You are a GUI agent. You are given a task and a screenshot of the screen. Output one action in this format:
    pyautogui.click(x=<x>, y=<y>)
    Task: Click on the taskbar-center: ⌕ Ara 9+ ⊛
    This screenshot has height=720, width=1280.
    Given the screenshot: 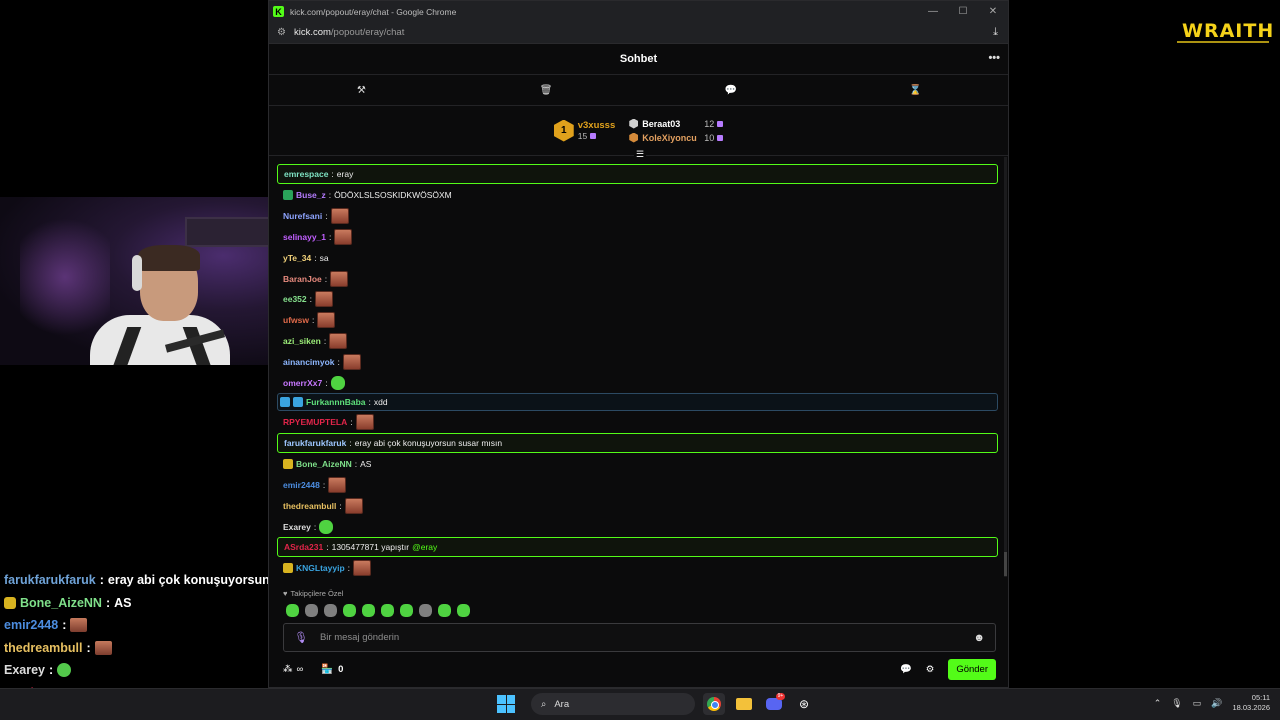 What is the action you would take?
    pyautogui.click(x=656, y=704)
    